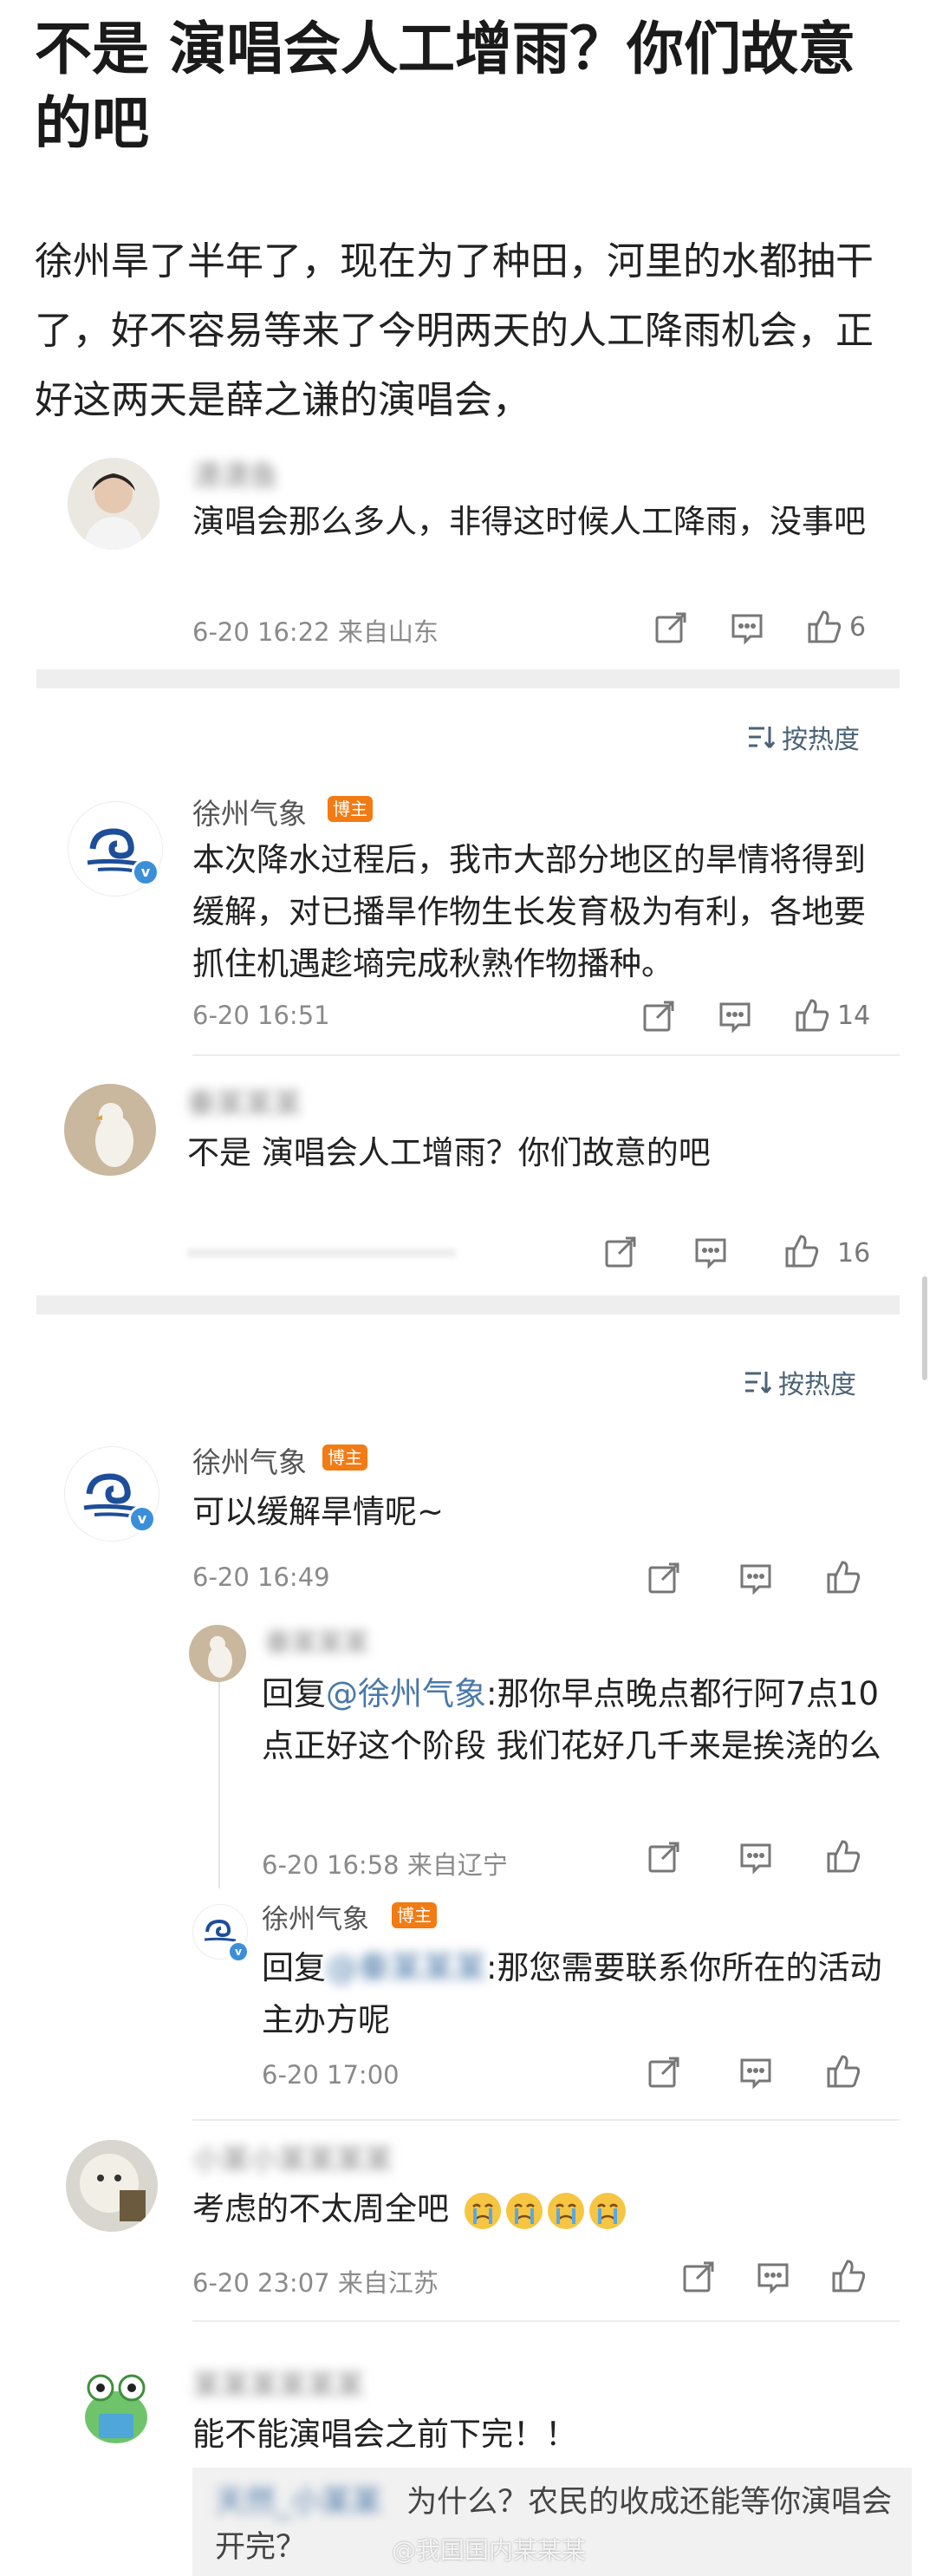  I want to click on comment-username: 某某某某某某, so click(278, 2383).